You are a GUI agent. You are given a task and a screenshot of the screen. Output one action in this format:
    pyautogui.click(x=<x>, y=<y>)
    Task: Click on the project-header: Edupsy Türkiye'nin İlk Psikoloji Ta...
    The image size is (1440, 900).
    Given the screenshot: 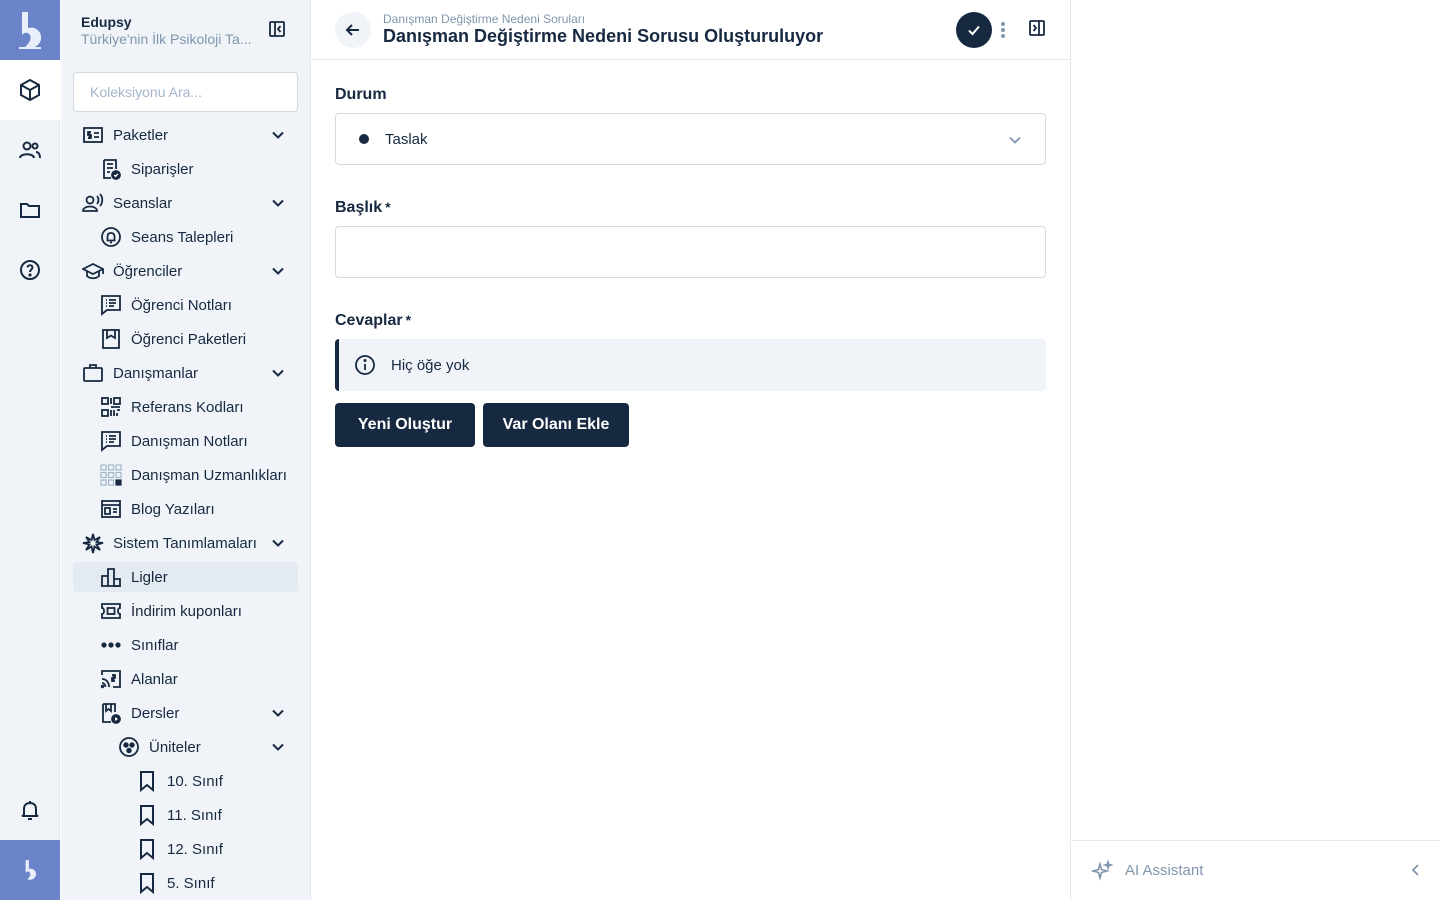 What is the action you would take?
    pyautogui.click(x=185, y=30)
    